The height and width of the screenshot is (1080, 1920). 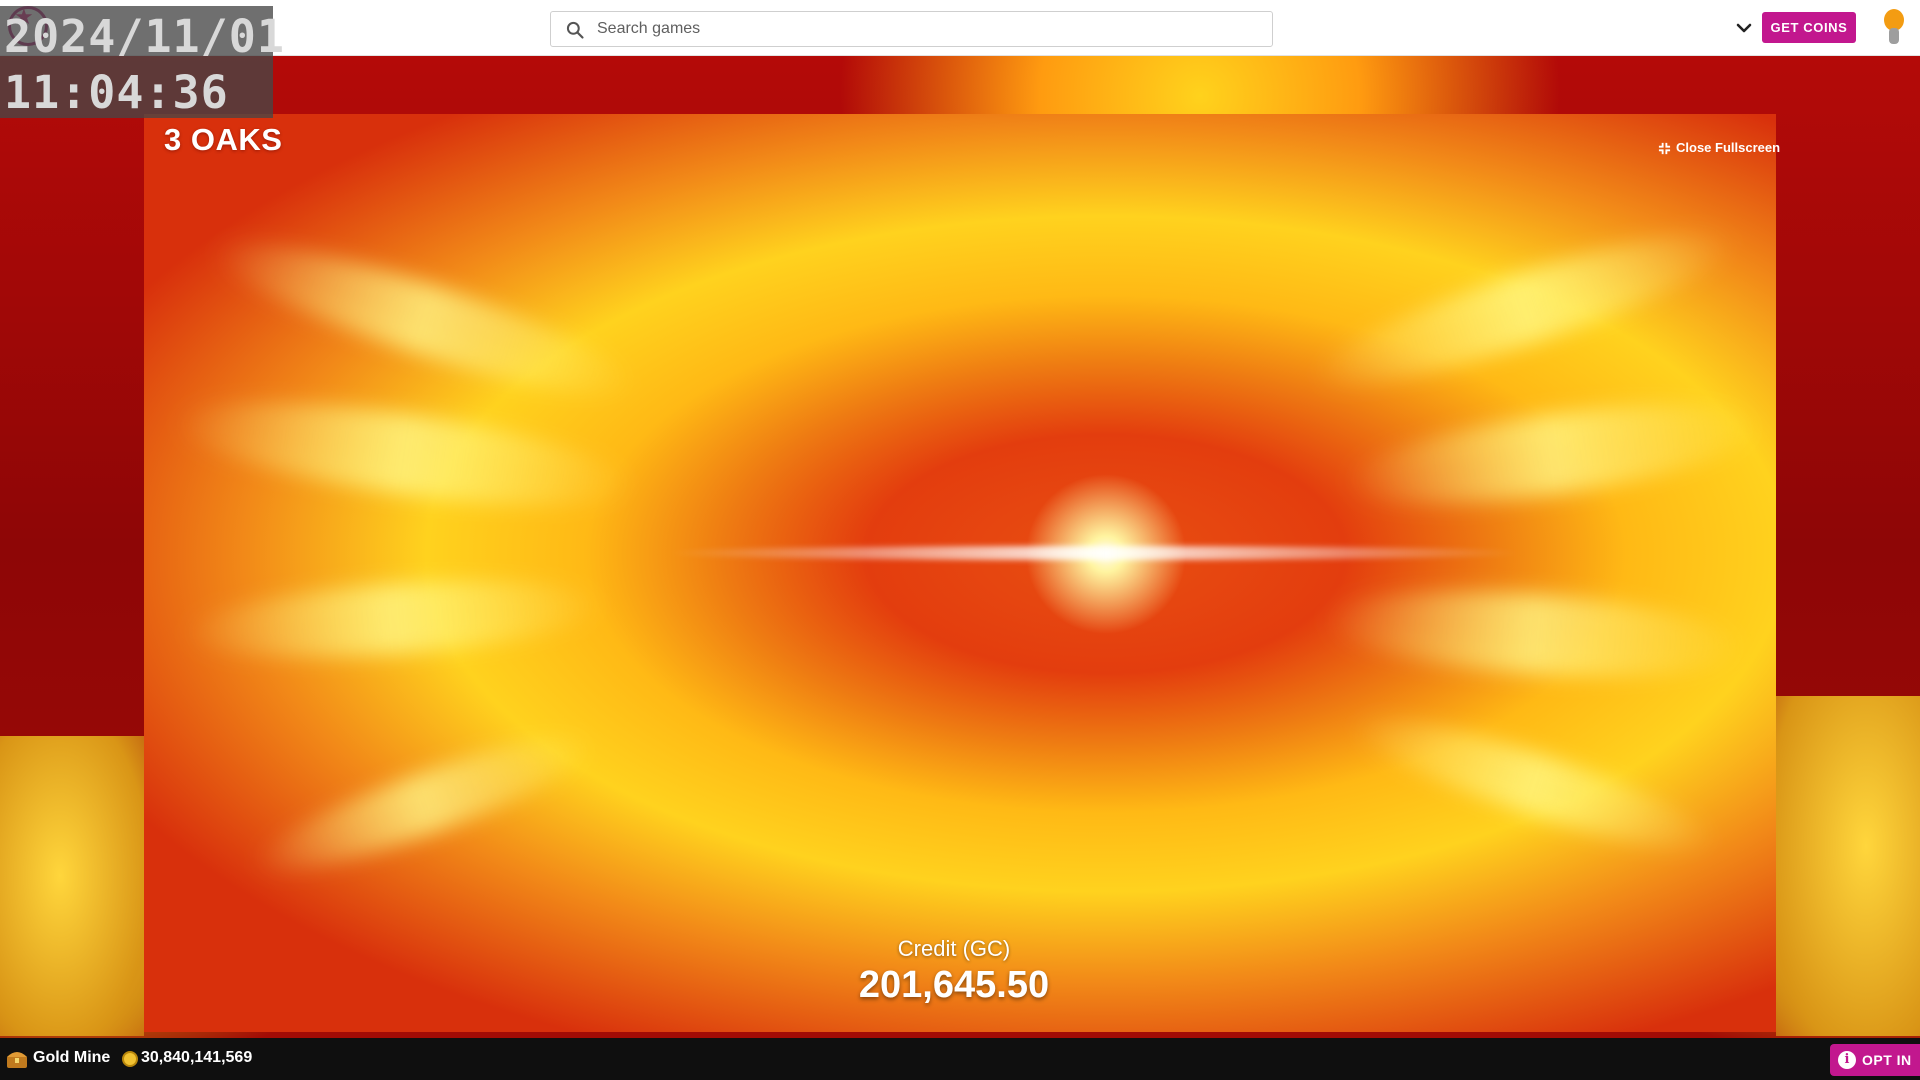 What do you see at coordinates (960, 1059) in the screenshot?
I see `bottom-bar: Gold Mine 30,840,141,569 i OPT IN` at bounding box center [960, 1059].